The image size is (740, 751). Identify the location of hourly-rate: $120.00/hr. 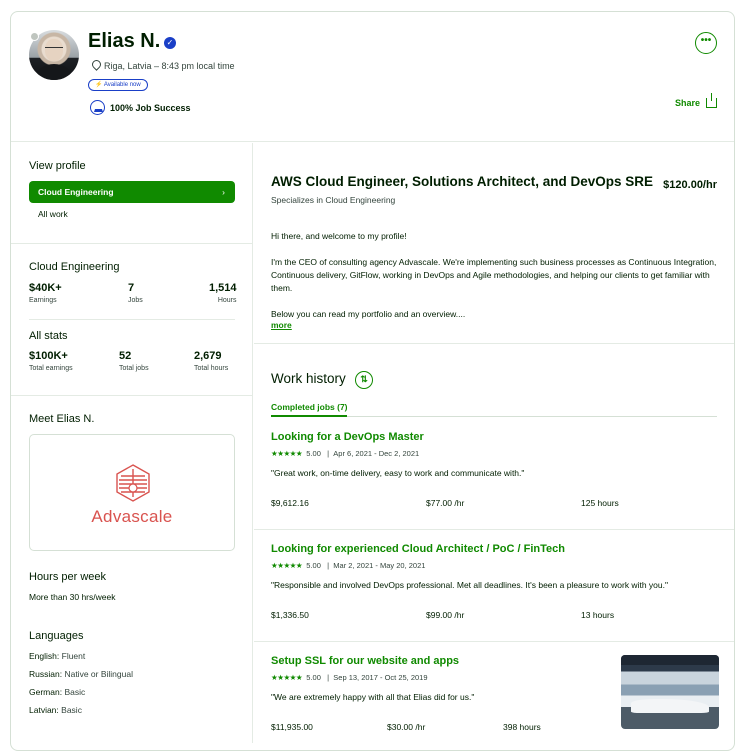
(690, 185).